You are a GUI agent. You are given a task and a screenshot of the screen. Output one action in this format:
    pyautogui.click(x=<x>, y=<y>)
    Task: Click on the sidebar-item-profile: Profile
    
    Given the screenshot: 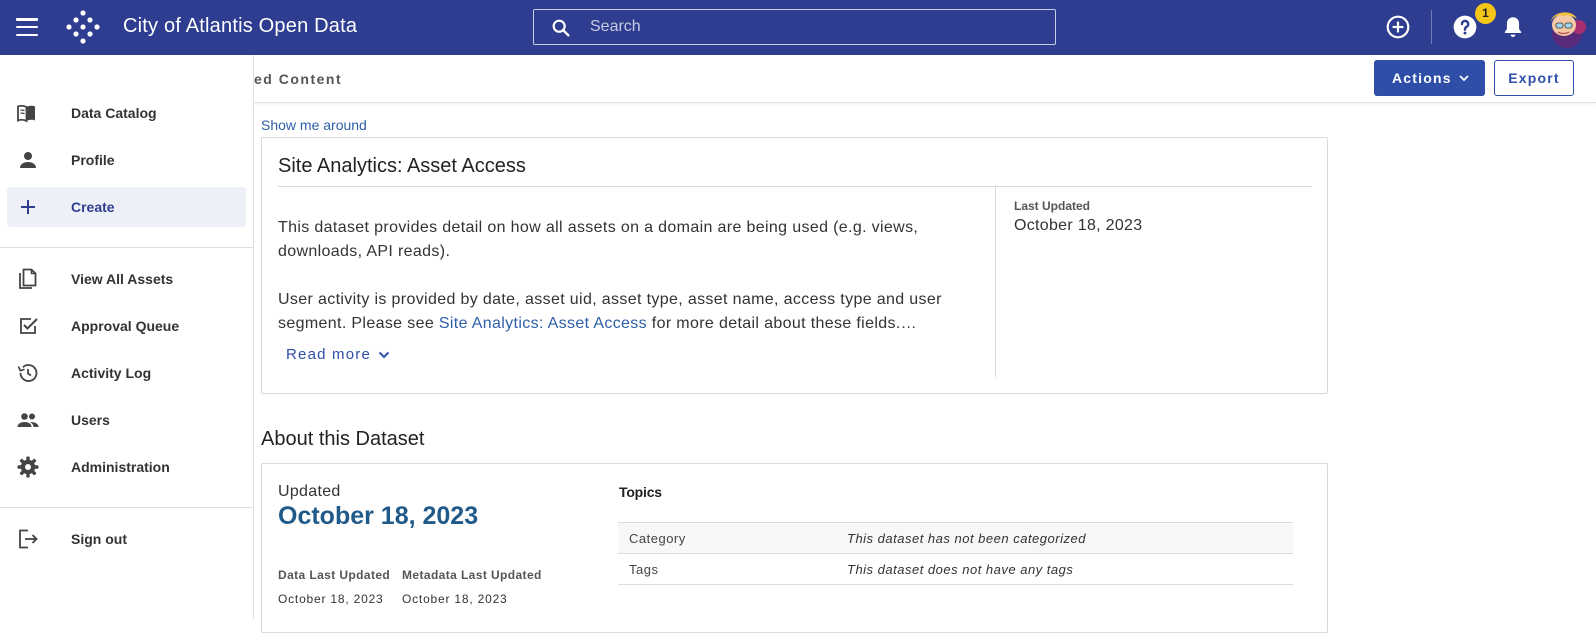 What is the action you would take?
    pyautogui.click(x=126, y=160)
    